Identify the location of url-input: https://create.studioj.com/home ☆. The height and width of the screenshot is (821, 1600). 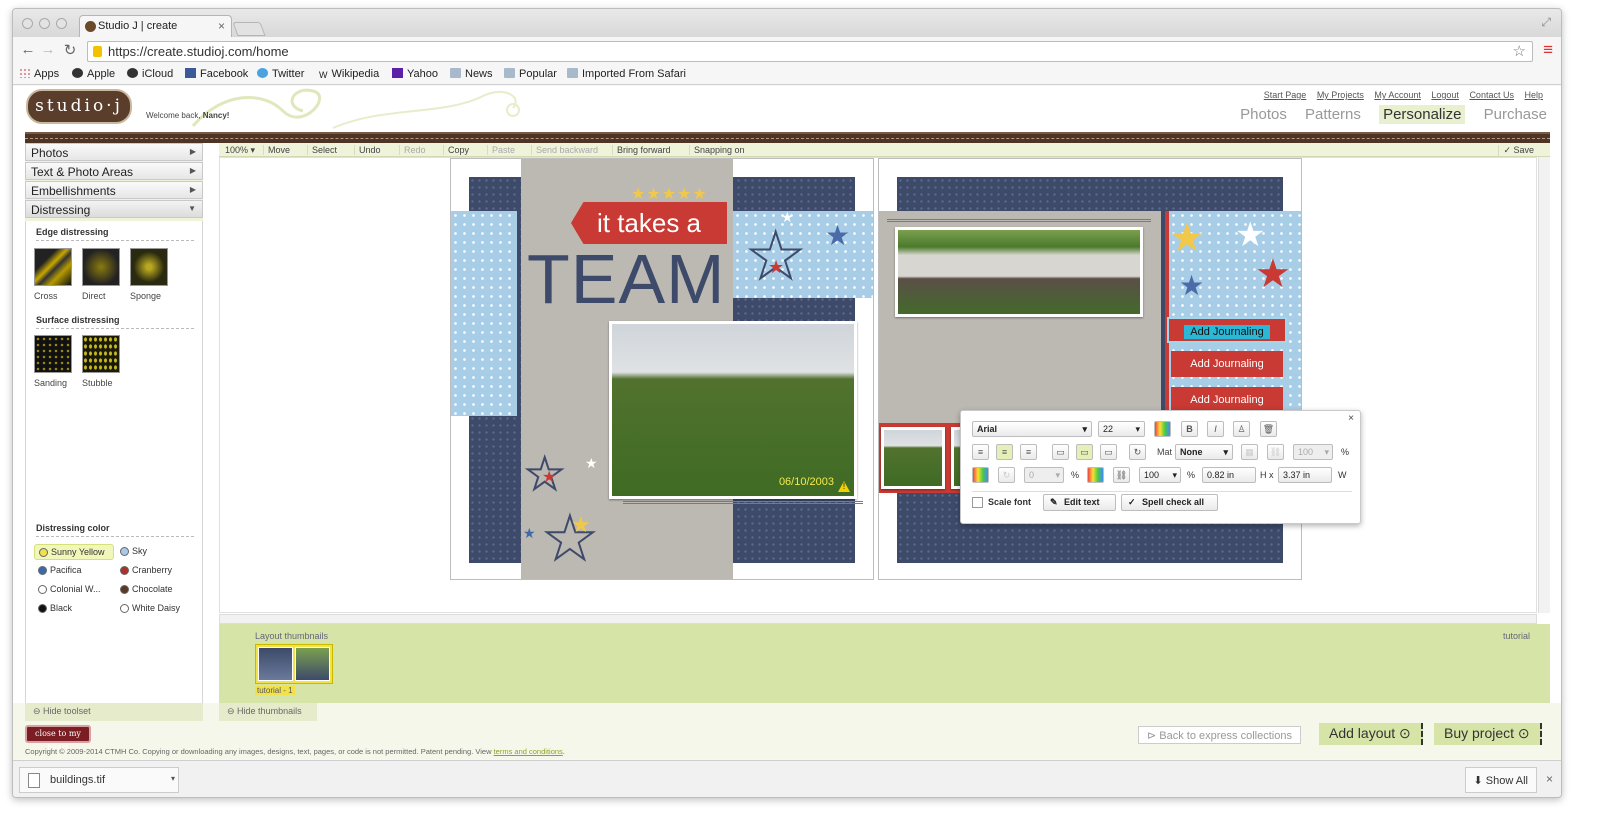
(810, 51).